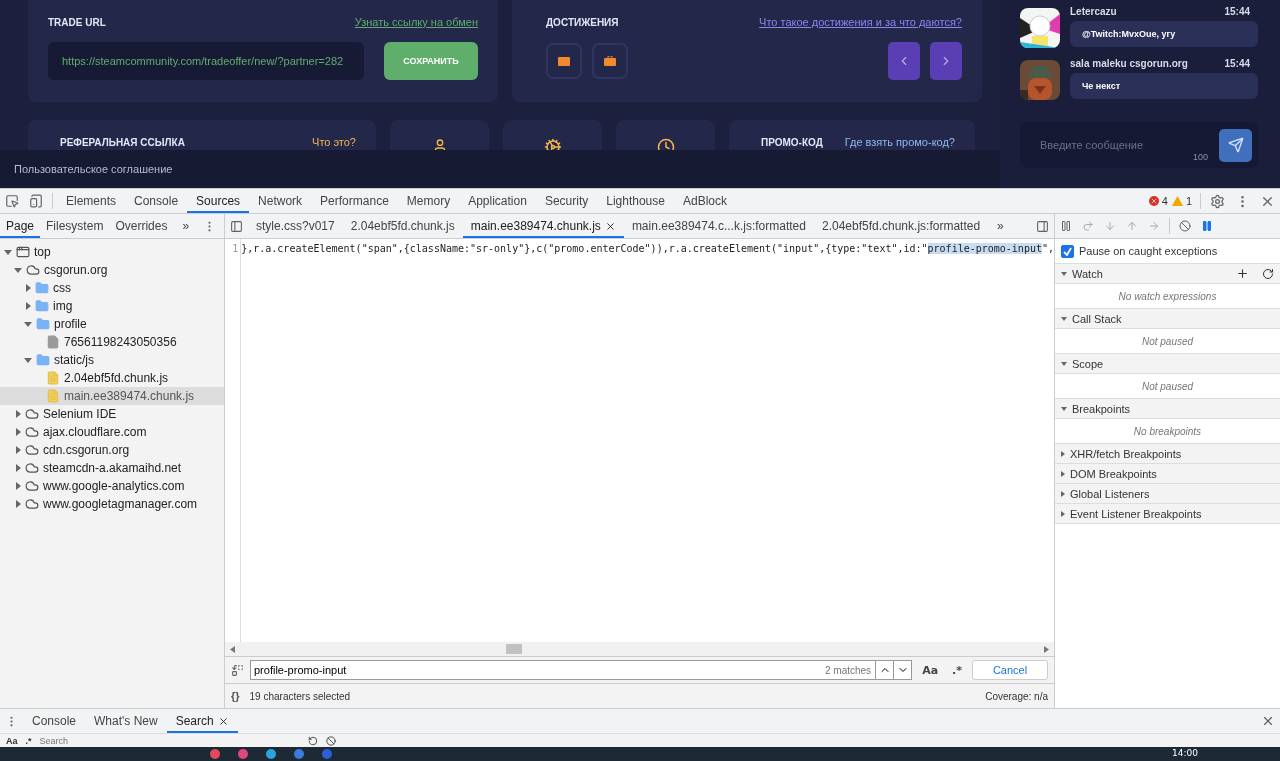 The image size is (1280, 761). What do you see at coordinates (543, 226) in the screenshot?
I see `file-tab: main.ee389474.chunk.js` at bounding box center [543, 226].